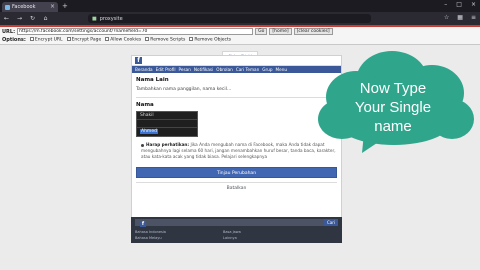 Image resolution: width=480 pixels, height=270 pixels. What do you see at coordinates (138, 60) in the screenshot?
I see `facebook-logo-icon: f` at bounding box center [138, 60].